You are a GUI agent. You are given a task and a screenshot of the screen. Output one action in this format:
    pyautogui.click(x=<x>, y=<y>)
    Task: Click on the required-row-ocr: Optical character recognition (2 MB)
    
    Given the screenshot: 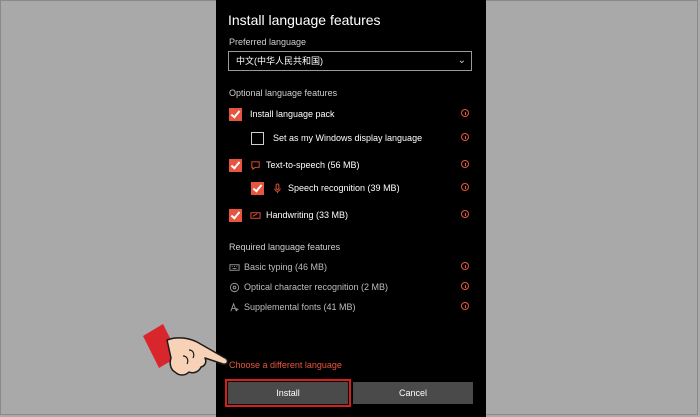 What is the action you would take?
    pyautogui.click(x=351, y=288)
    